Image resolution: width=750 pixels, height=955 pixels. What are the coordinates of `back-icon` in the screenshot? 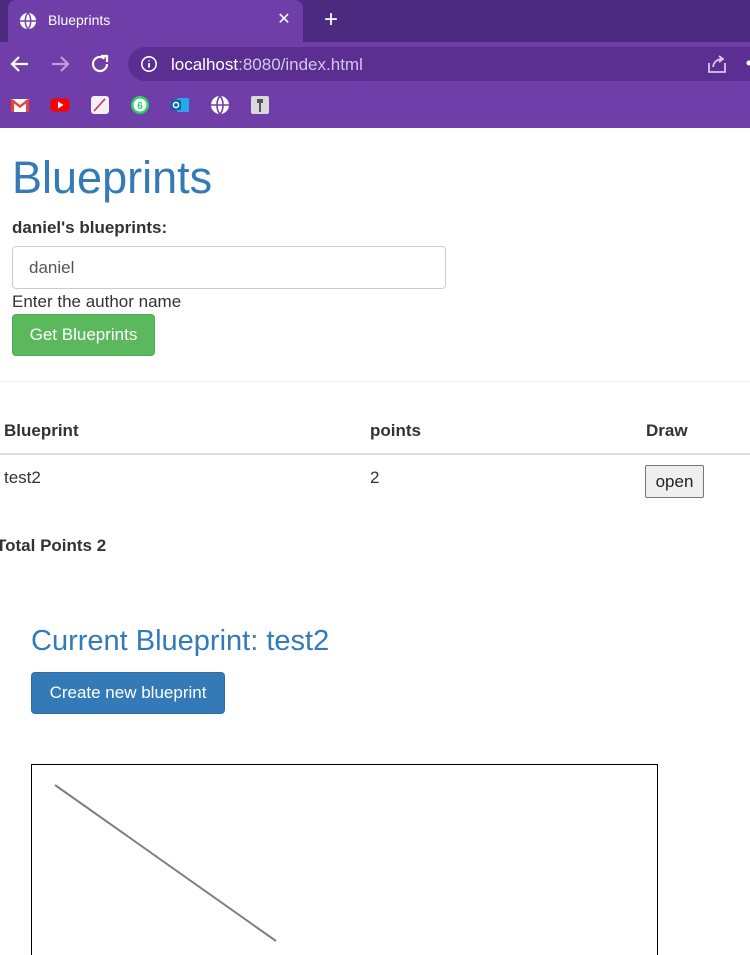 It's located at (20, 64).